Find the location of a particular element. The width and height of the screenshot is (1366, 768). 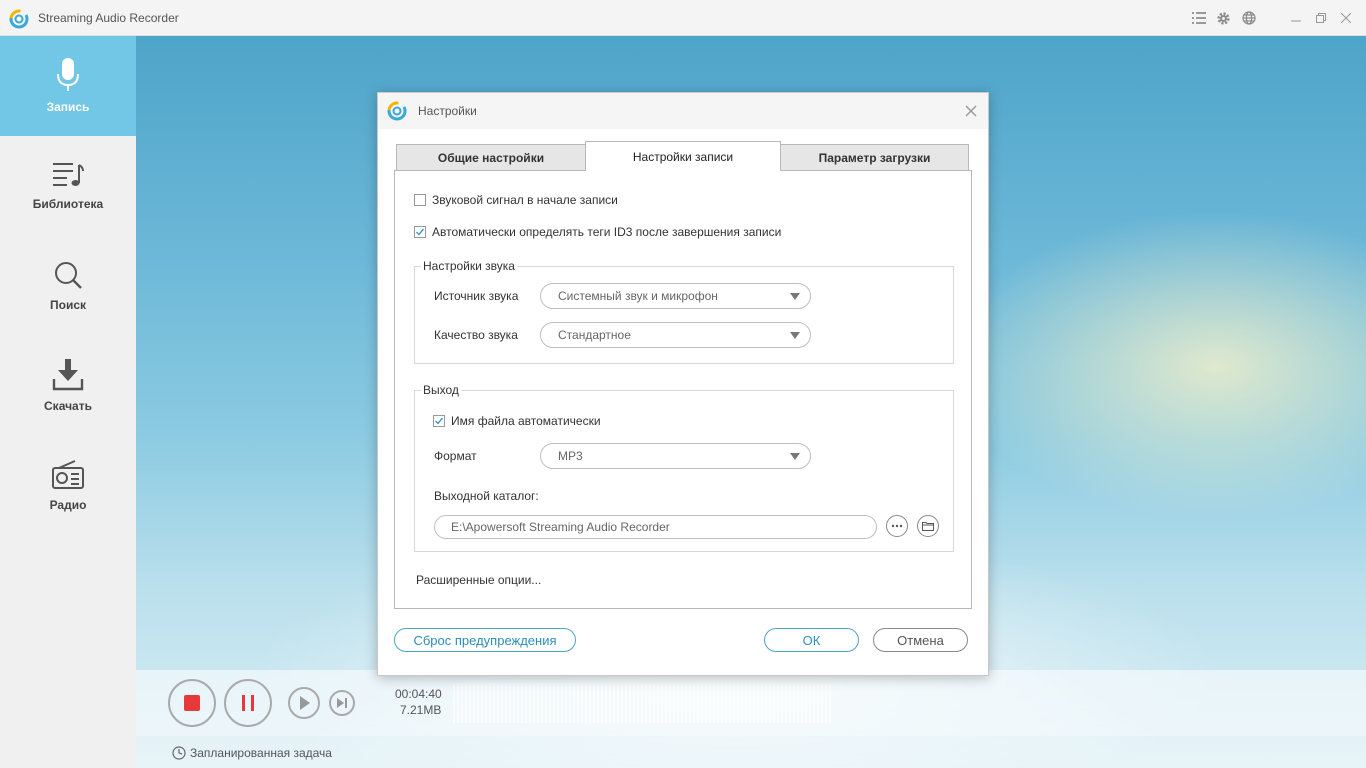

output-dir-input: E:\Apowersoft Streaming Audio Recorder is located at coordinates (655, 527).